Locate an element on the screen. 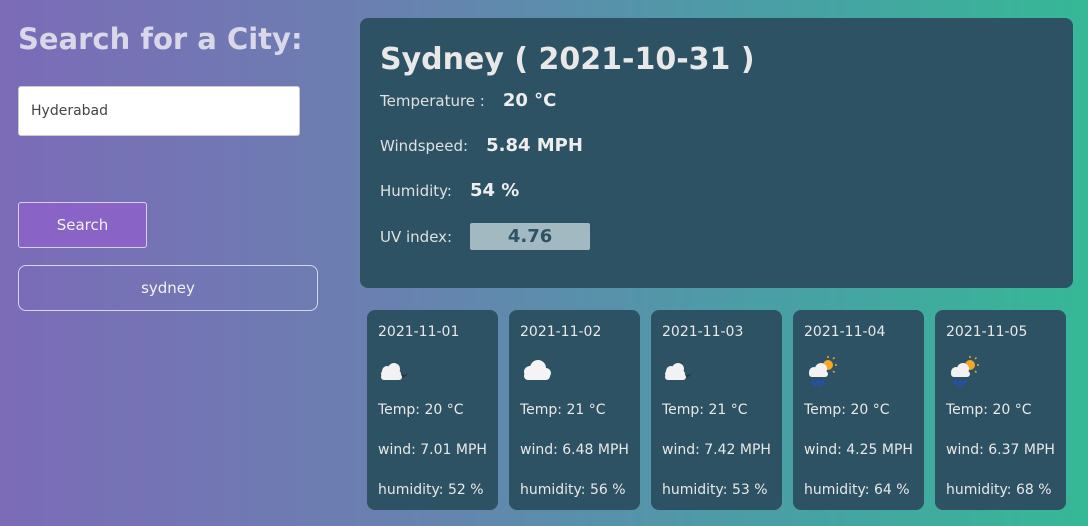  windspeed-row: Windspeed: 5.84 MPH is located at coordinates (481, 145).